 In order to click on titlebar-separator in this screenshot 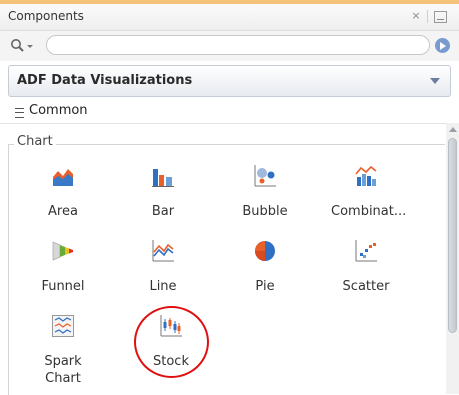, I will do `click(427, 16)`.